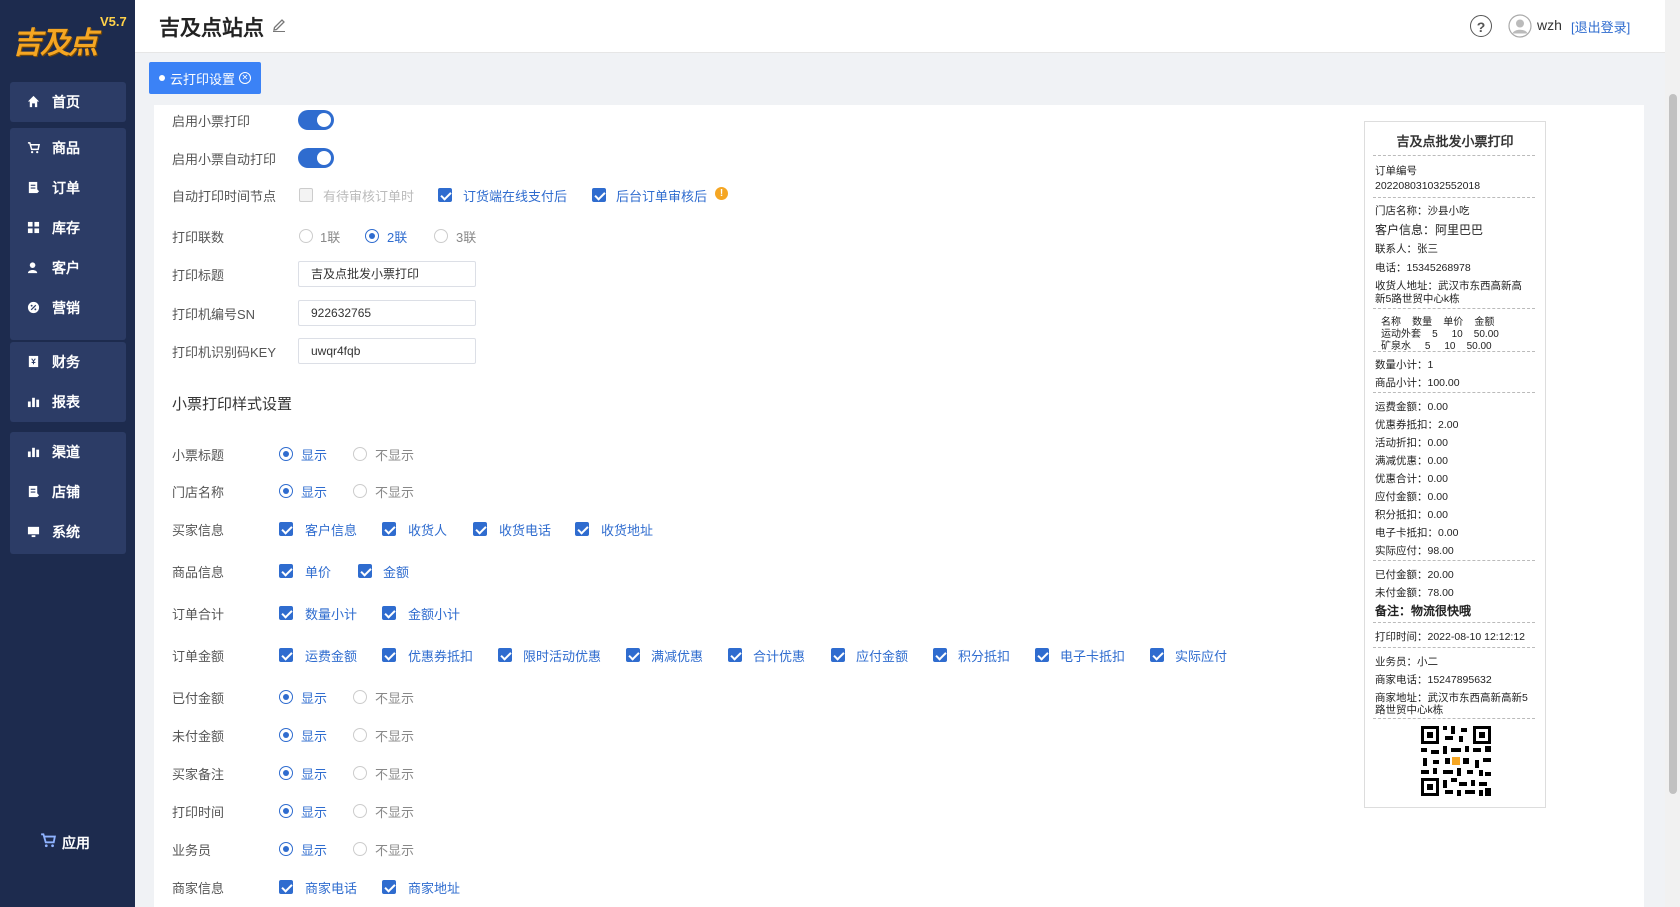  What do you see at coordinates (68, 36) in the screenshot?
I see `app-logo: 吉及点 V5.7` at bounding box center [68, 36].